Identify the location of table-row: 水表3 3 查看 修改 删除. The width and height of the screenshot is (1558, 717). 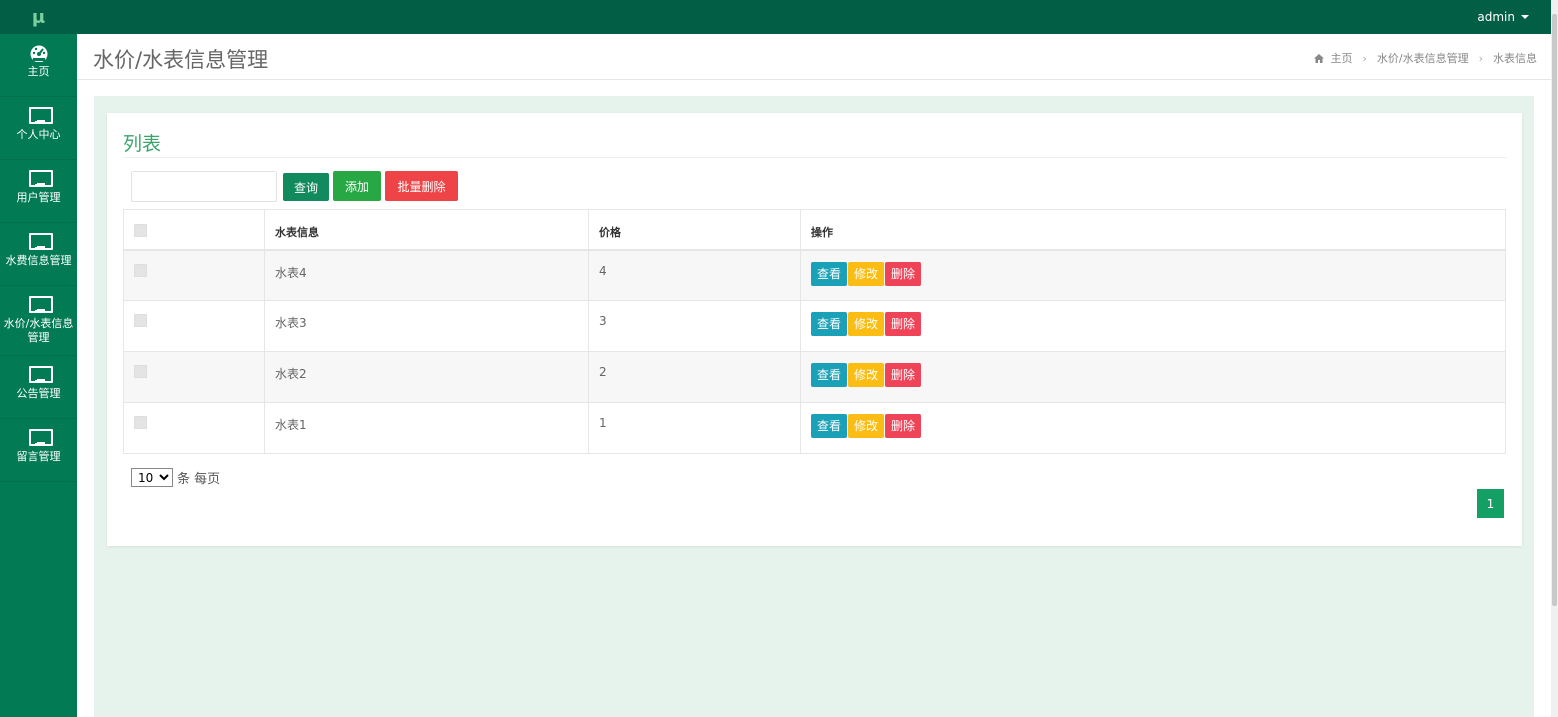
(814, 326).